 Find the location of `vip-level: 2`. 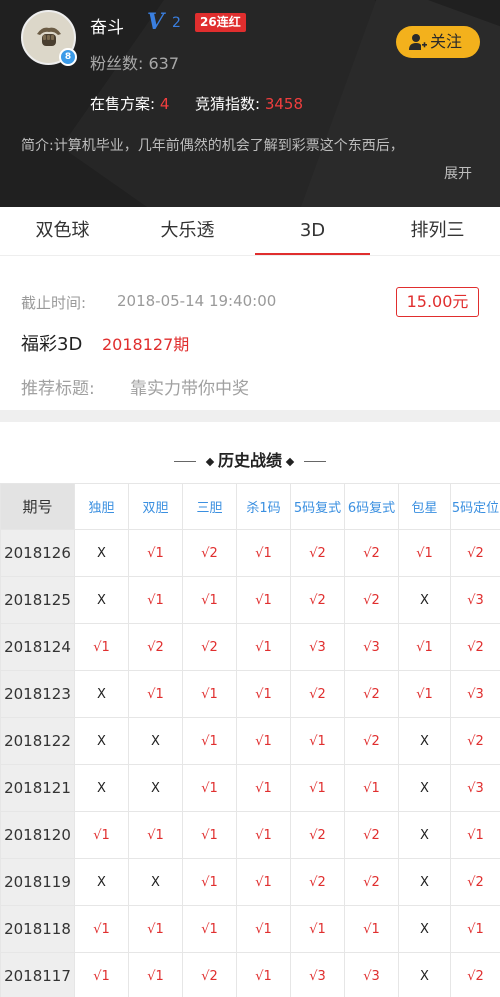

vip-level: 2 is located at coordinates (176, 23).